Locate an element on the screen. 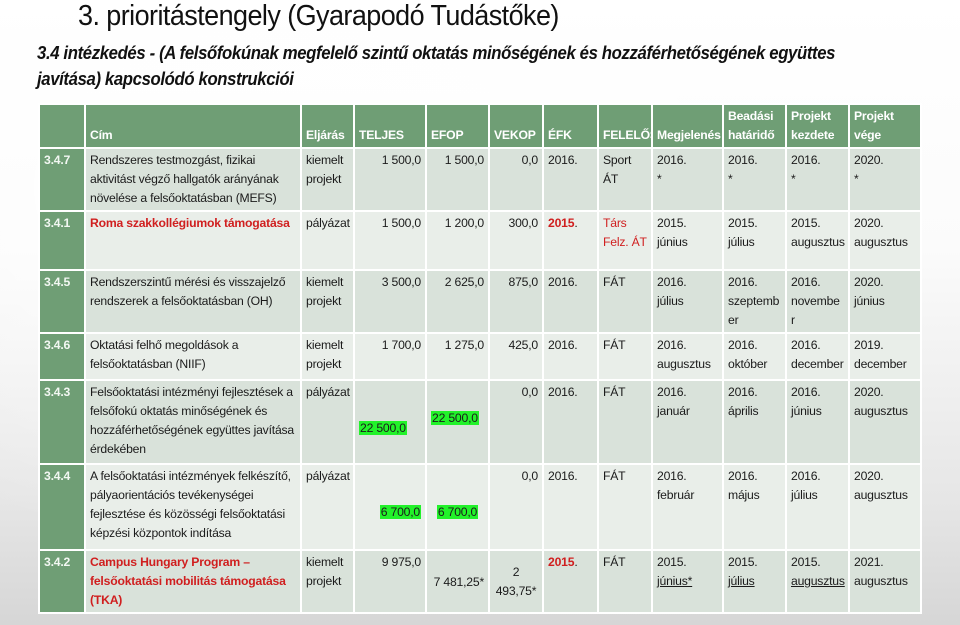 The width and height of the screenshot is (960, 625). row-megjelenes: 2016. július is located at coordinates (687, 301).